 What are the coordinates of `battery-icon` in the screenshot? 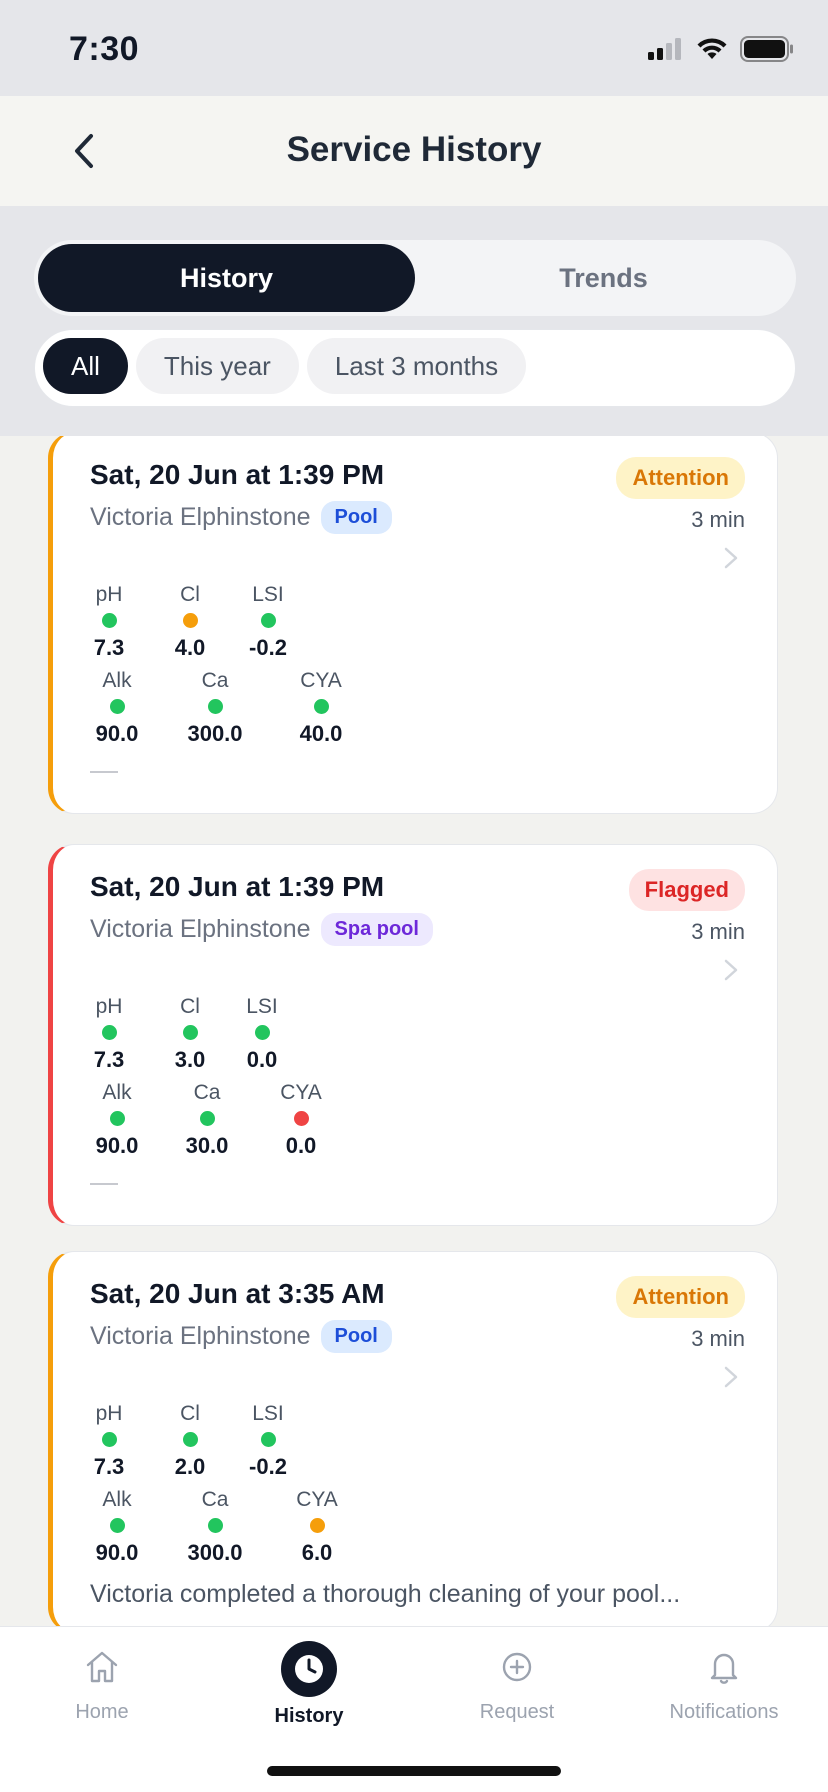 It's located at (766, 49).